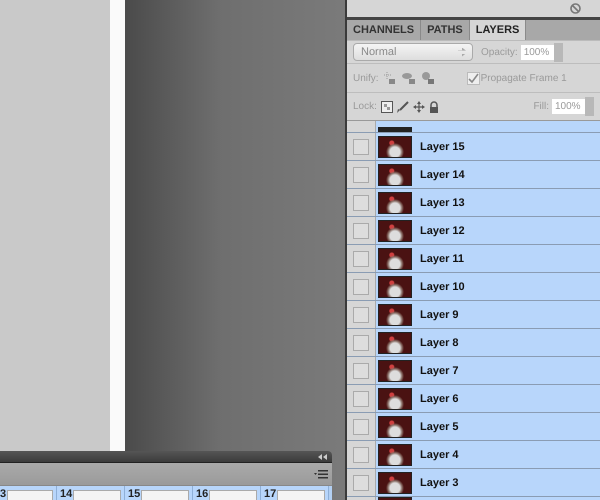 This screenshot has height=500, width=600. What do you see at coordinates (439, 482) in the screenshot?
I see `layer-name: Layer 3` at bounding box center [439, 482].